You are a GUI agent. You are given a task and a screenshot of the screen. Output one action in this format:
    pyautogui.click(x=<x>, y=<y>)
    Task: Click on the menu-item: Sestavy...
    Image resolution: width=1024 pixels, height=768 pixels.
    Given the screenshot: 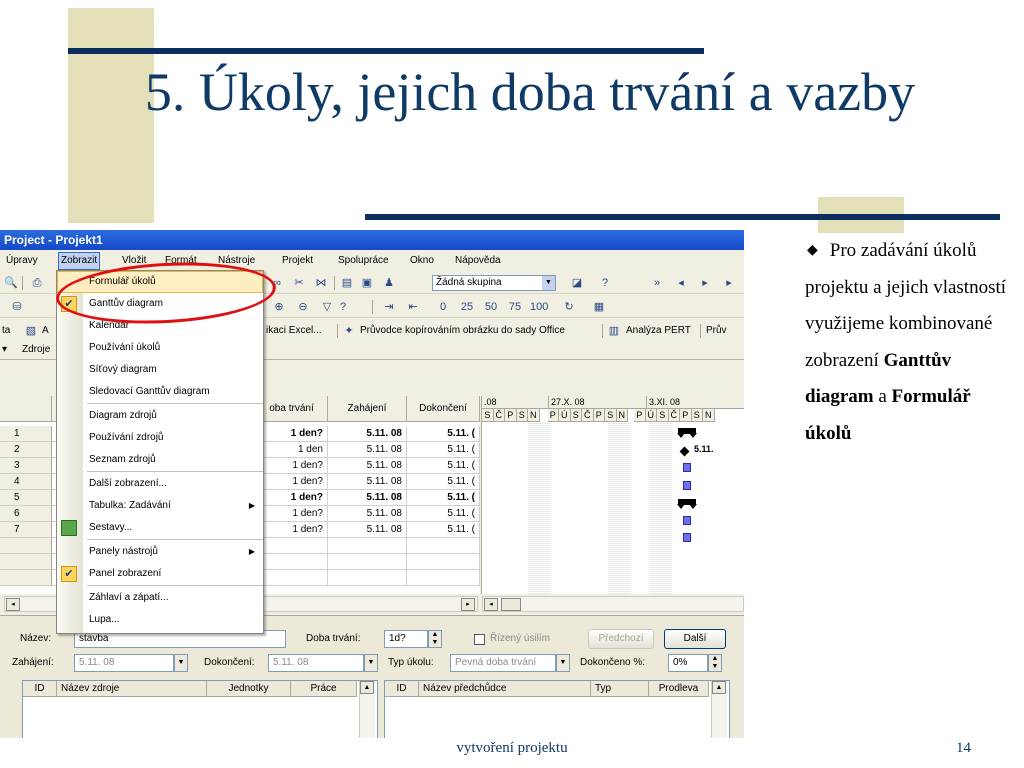 What is the action you would take?
    pyautogui.click(x=160, y=528)
    